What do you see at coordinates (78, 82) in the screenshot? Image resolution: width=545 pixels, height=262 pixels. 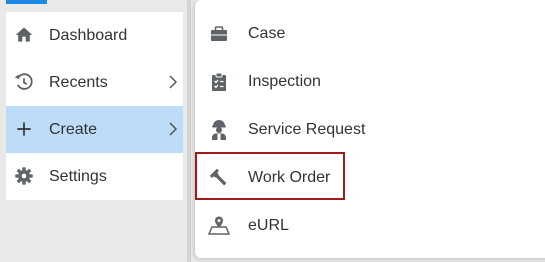 I see `sidebar-item-label: Recents` at bounding box center [78, 82].